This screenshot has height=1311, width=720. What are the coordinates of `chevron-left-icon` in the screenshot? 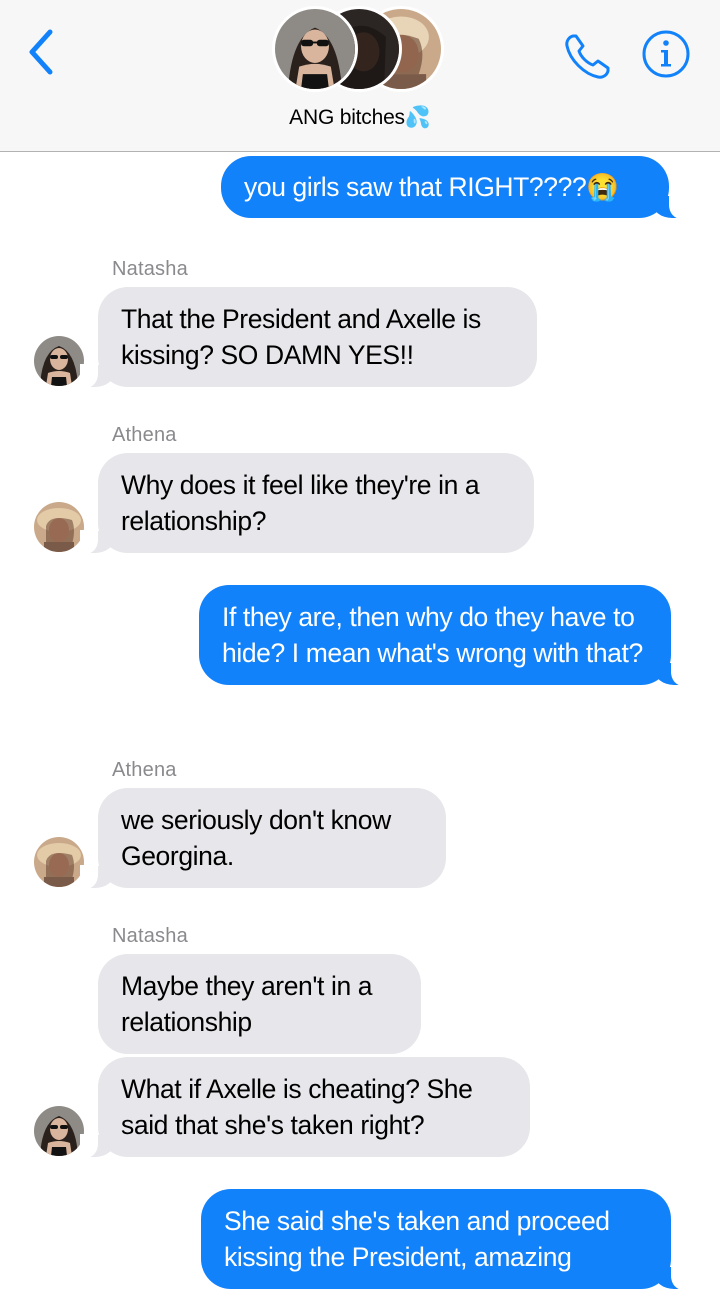 It's located at (41, 52).